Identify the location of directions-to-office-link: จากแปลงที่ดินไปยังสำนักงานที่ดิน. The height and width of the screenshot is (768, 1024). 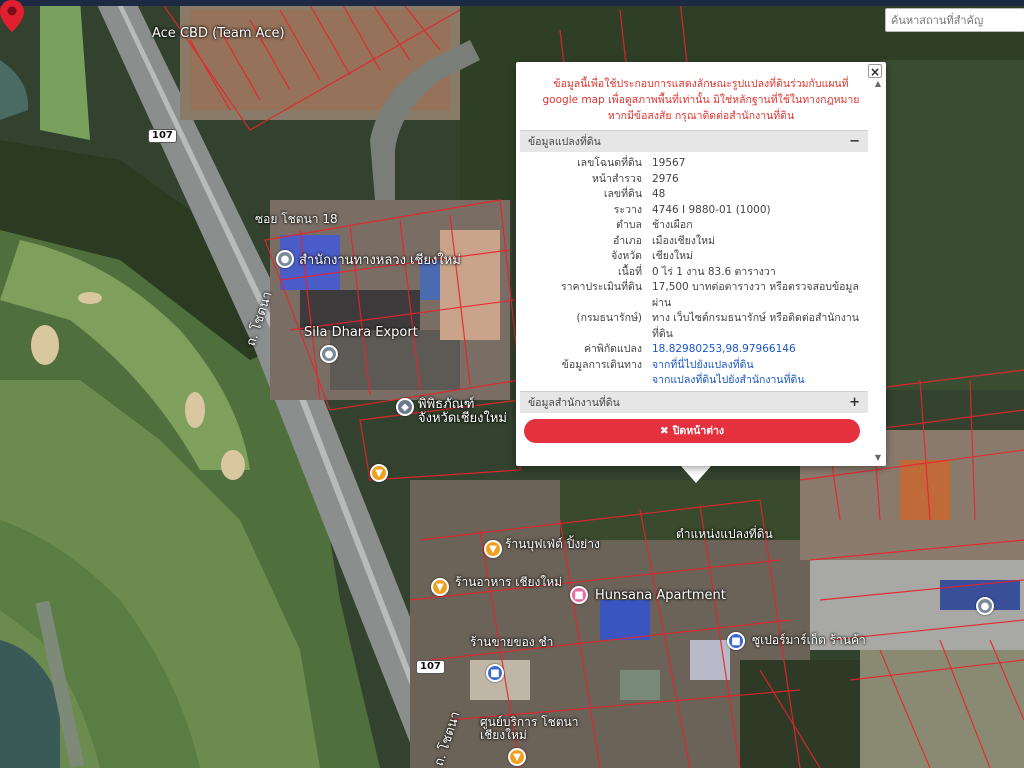
(760, 381).